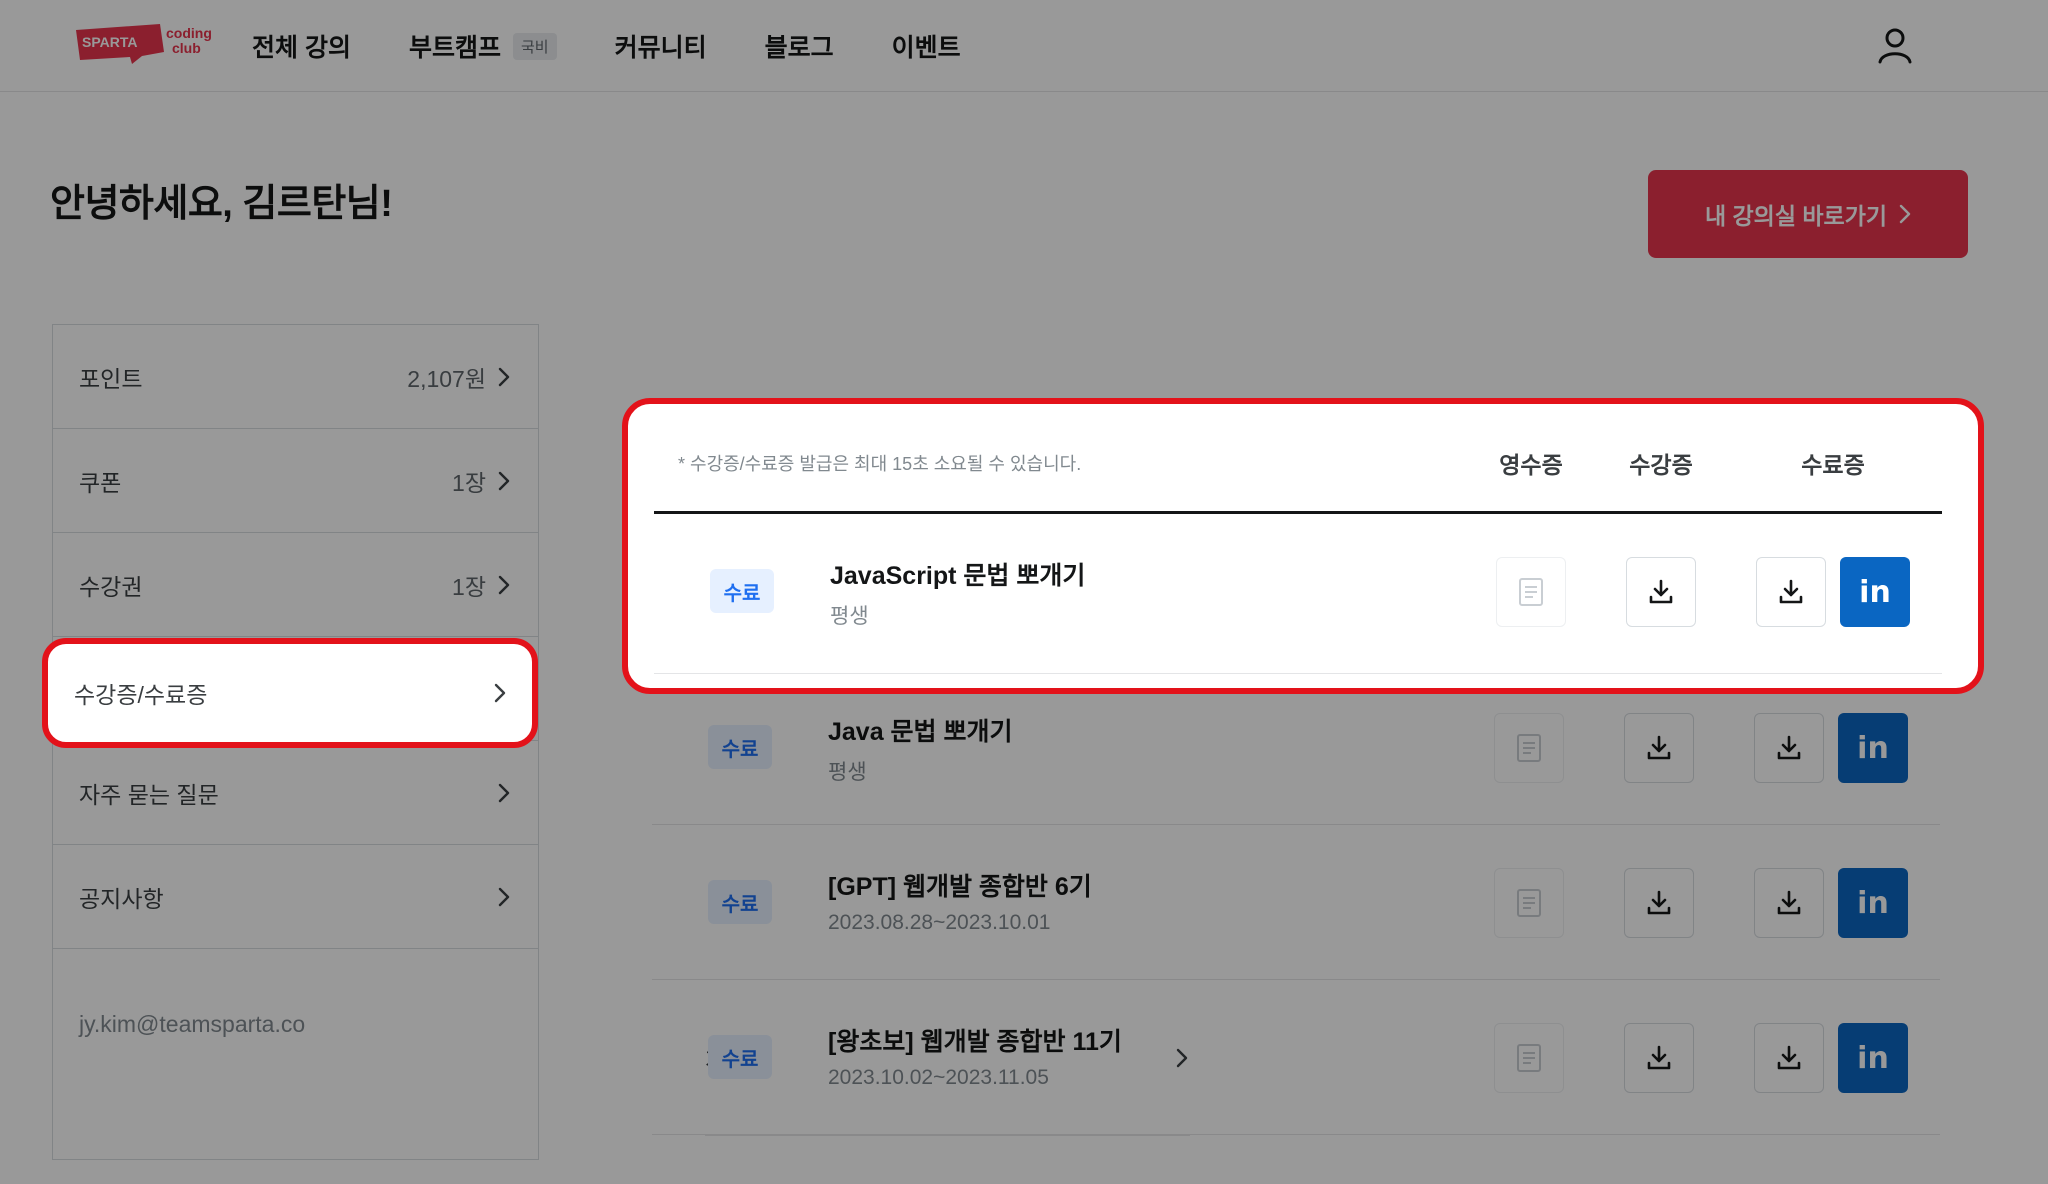  I want to click on svg-text: coding, so click(189, 33).